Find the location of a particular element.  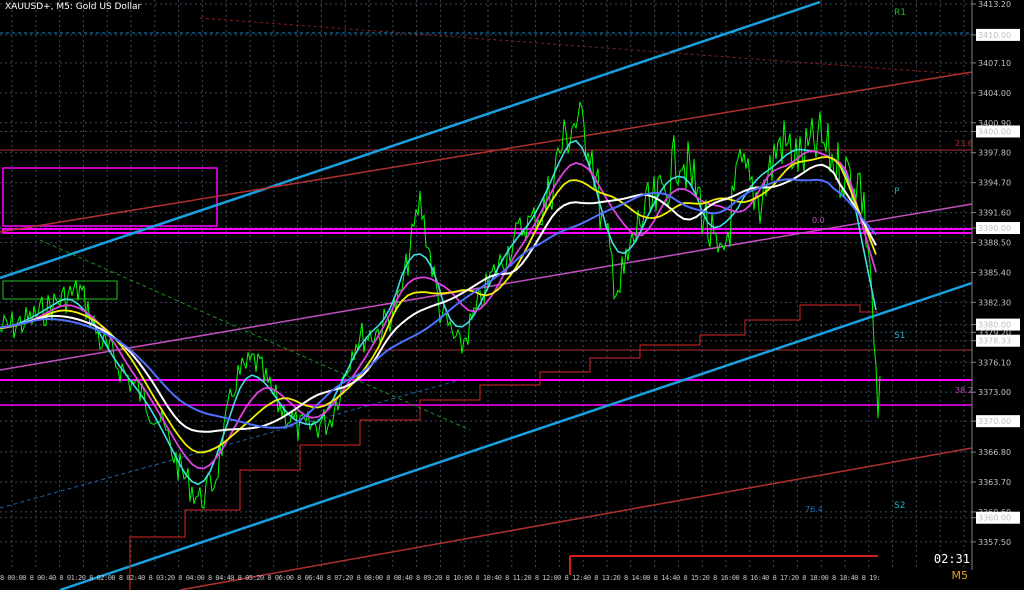

bar-countdown: 02:31 is located at coordinates (951, 559).